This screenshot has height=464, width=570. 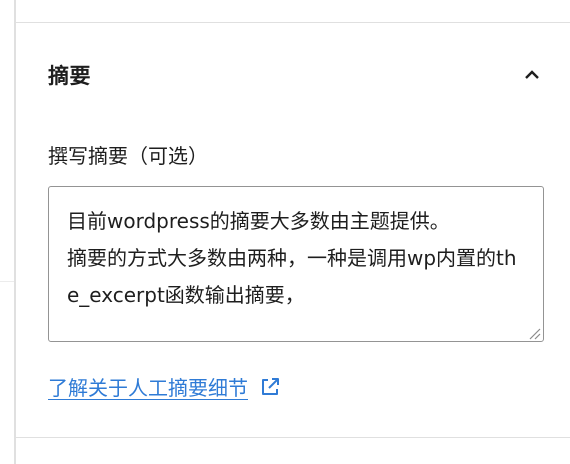 What do you see at coordinates (148, 386) in the screenshot?
I see `learn-more-link-text: 了解关于人工摘要细节` at bounding box center [148, 386].